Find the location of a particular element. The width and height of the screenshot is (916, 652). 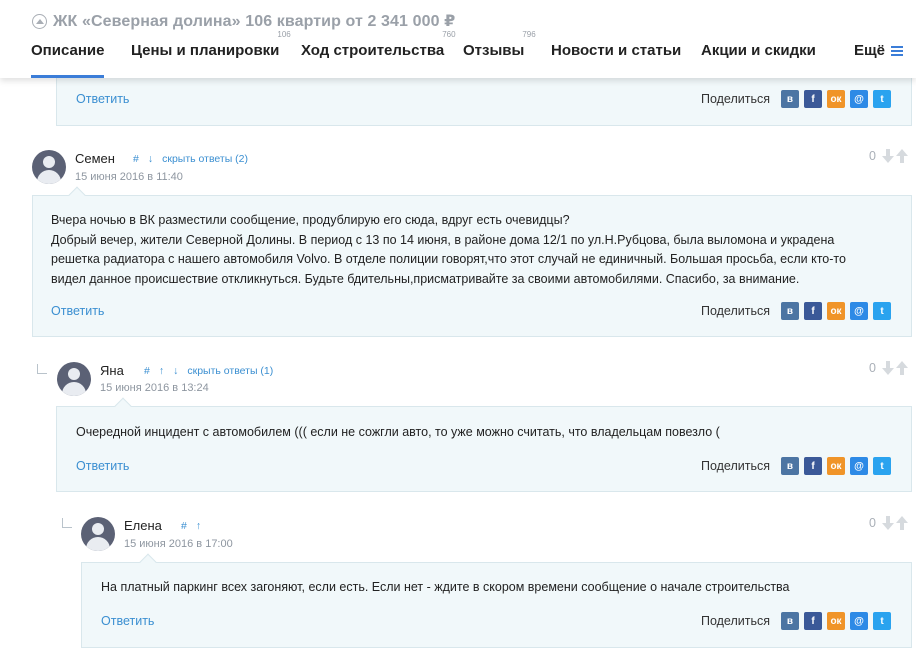

tab-label: Ещё is located at coordinates (870, 50).